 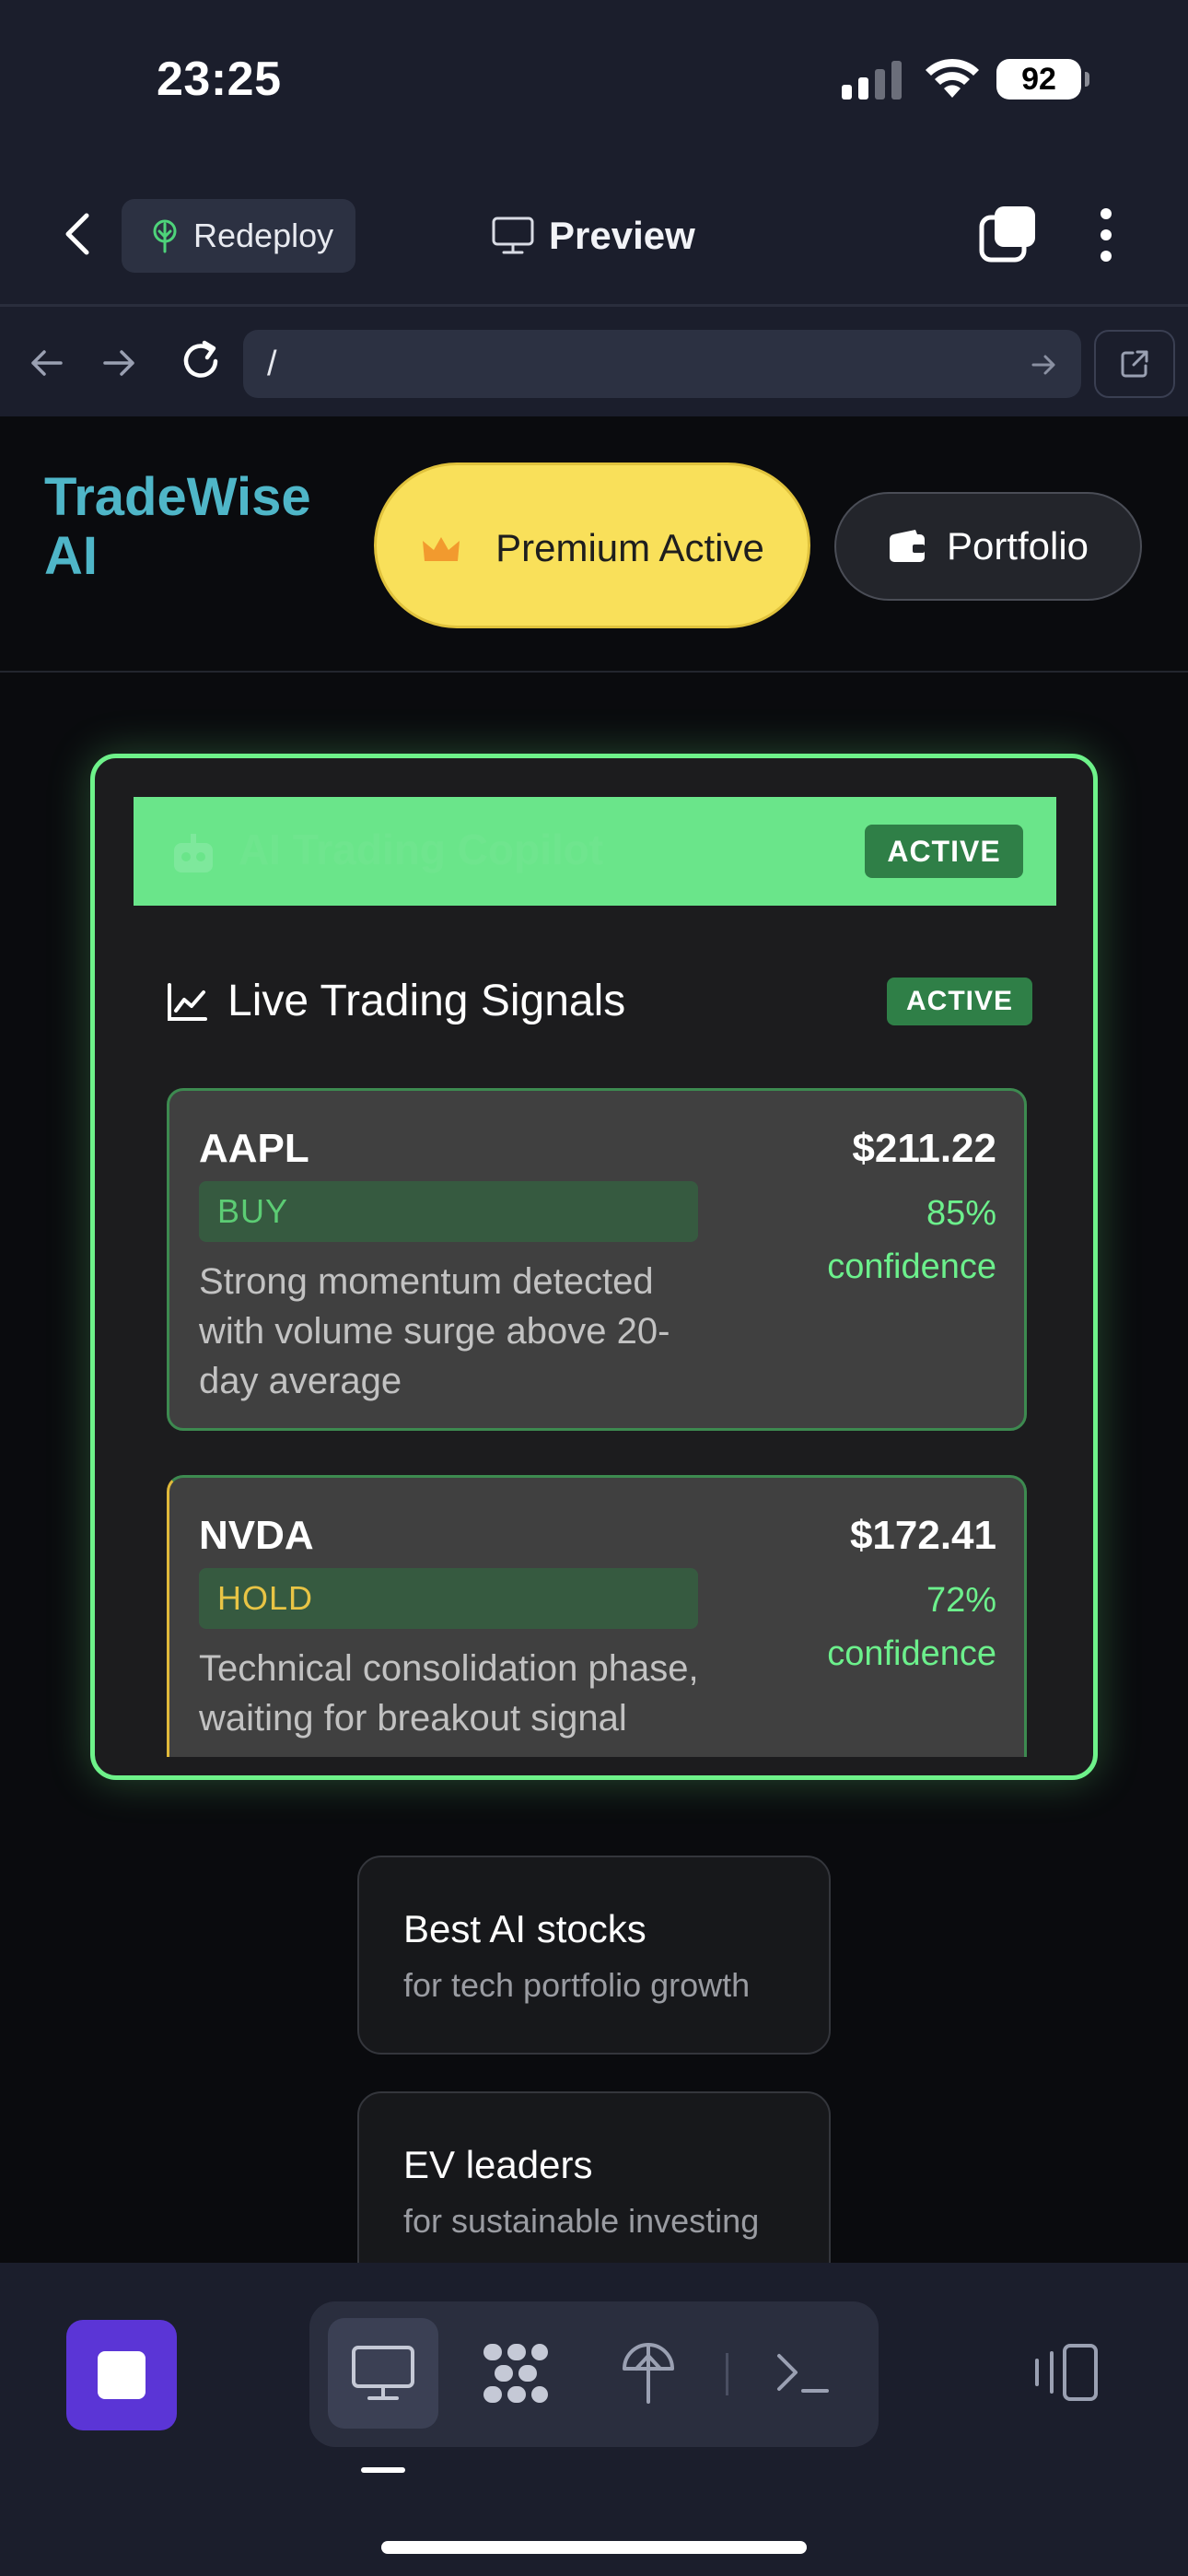 I want to click on chart-line-icon, so click(x=187, y=1002).